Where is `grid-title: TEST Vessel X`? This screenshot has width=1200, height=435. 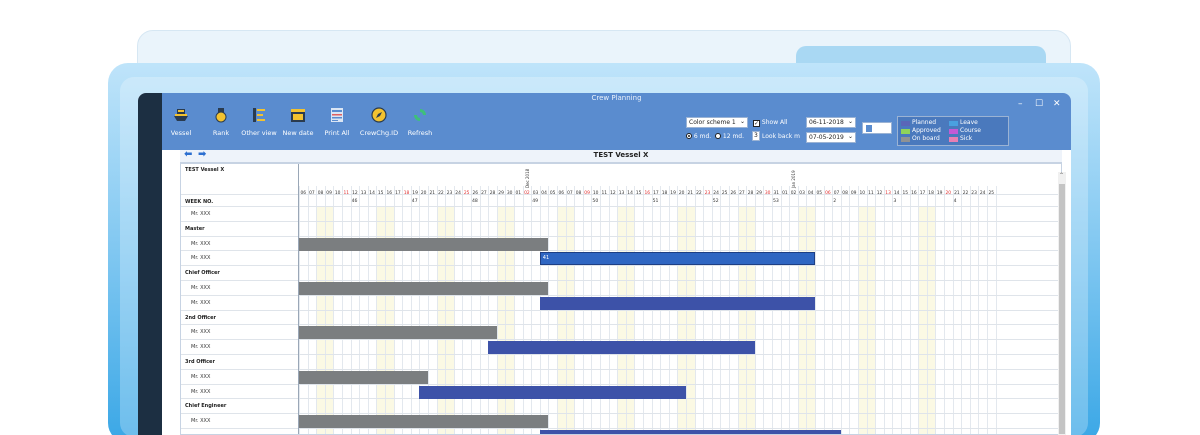
grid-title: TEST Vessel X is located at coordinates (621, 155).